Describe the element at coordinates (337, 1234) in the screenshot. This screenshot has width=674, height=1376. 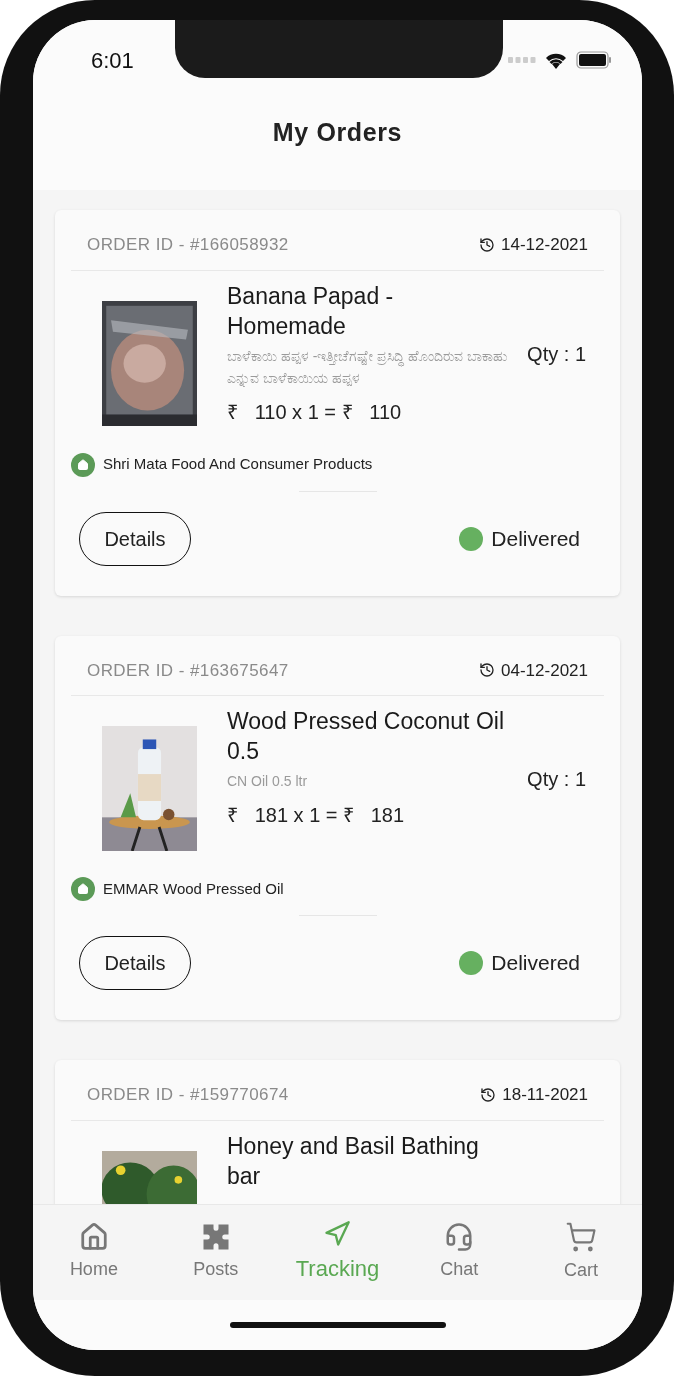
I see `paper-plane-icon` at that location.